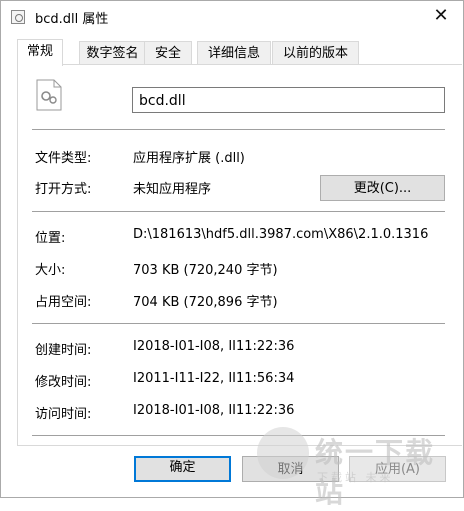 The height and width of the screenshot is (511, 464). What do you see at coordinates (40, 52) in the screenshot?
I see `tab-general: 常规` at bounding box center [40, 52].